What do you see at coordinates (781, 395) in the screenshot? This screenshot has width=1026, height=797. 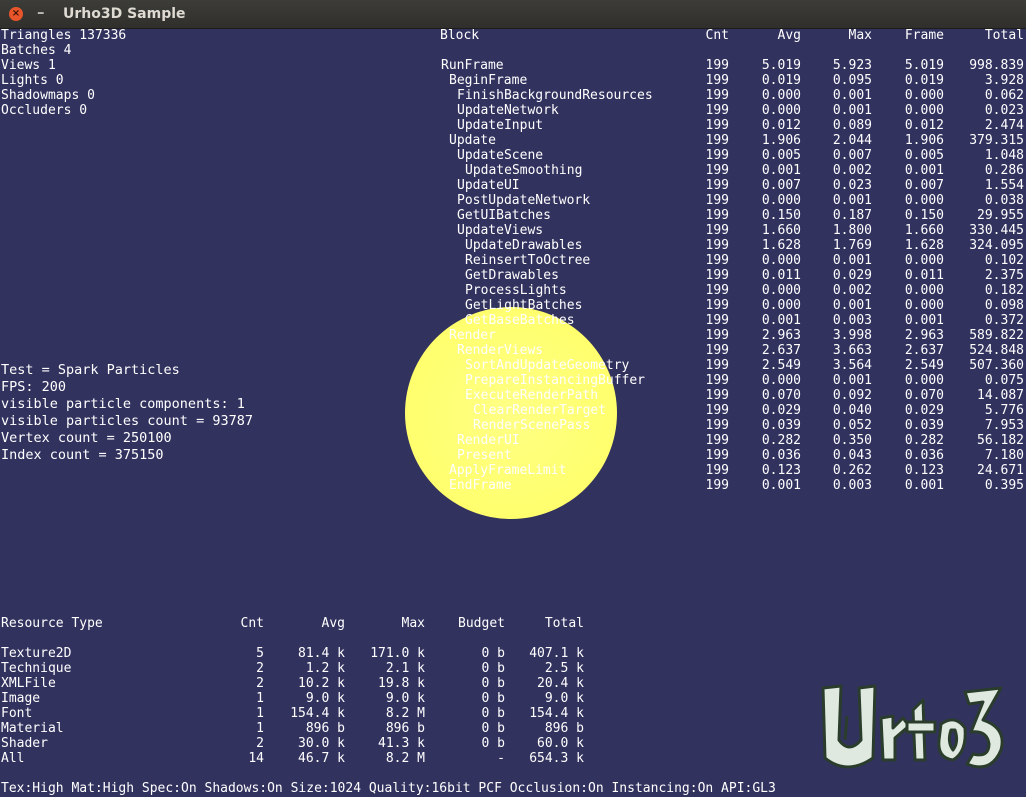 I see `profiler-row-avg: 0.070` at bounding box center [781, 395].